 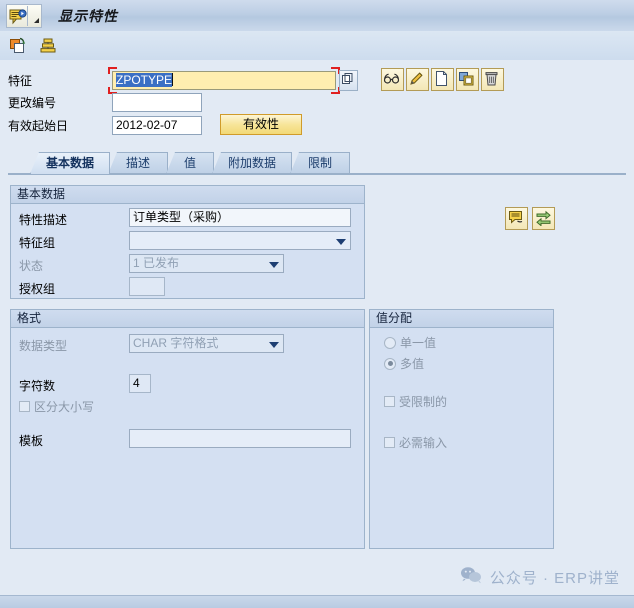 What do you see at coordinates (173, 79) in the screenshot?
I see `text-caret` at bounding box center [173, 79].